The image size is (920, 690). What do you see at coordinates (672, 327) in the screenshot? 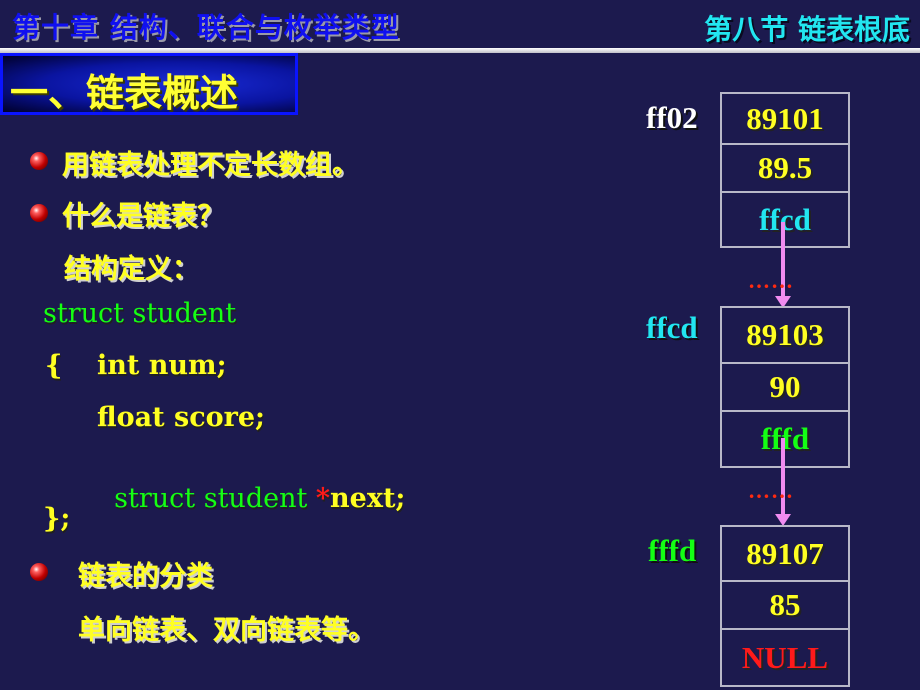
I see `node-address-2: ffcd` at bounding box center [672, 327].